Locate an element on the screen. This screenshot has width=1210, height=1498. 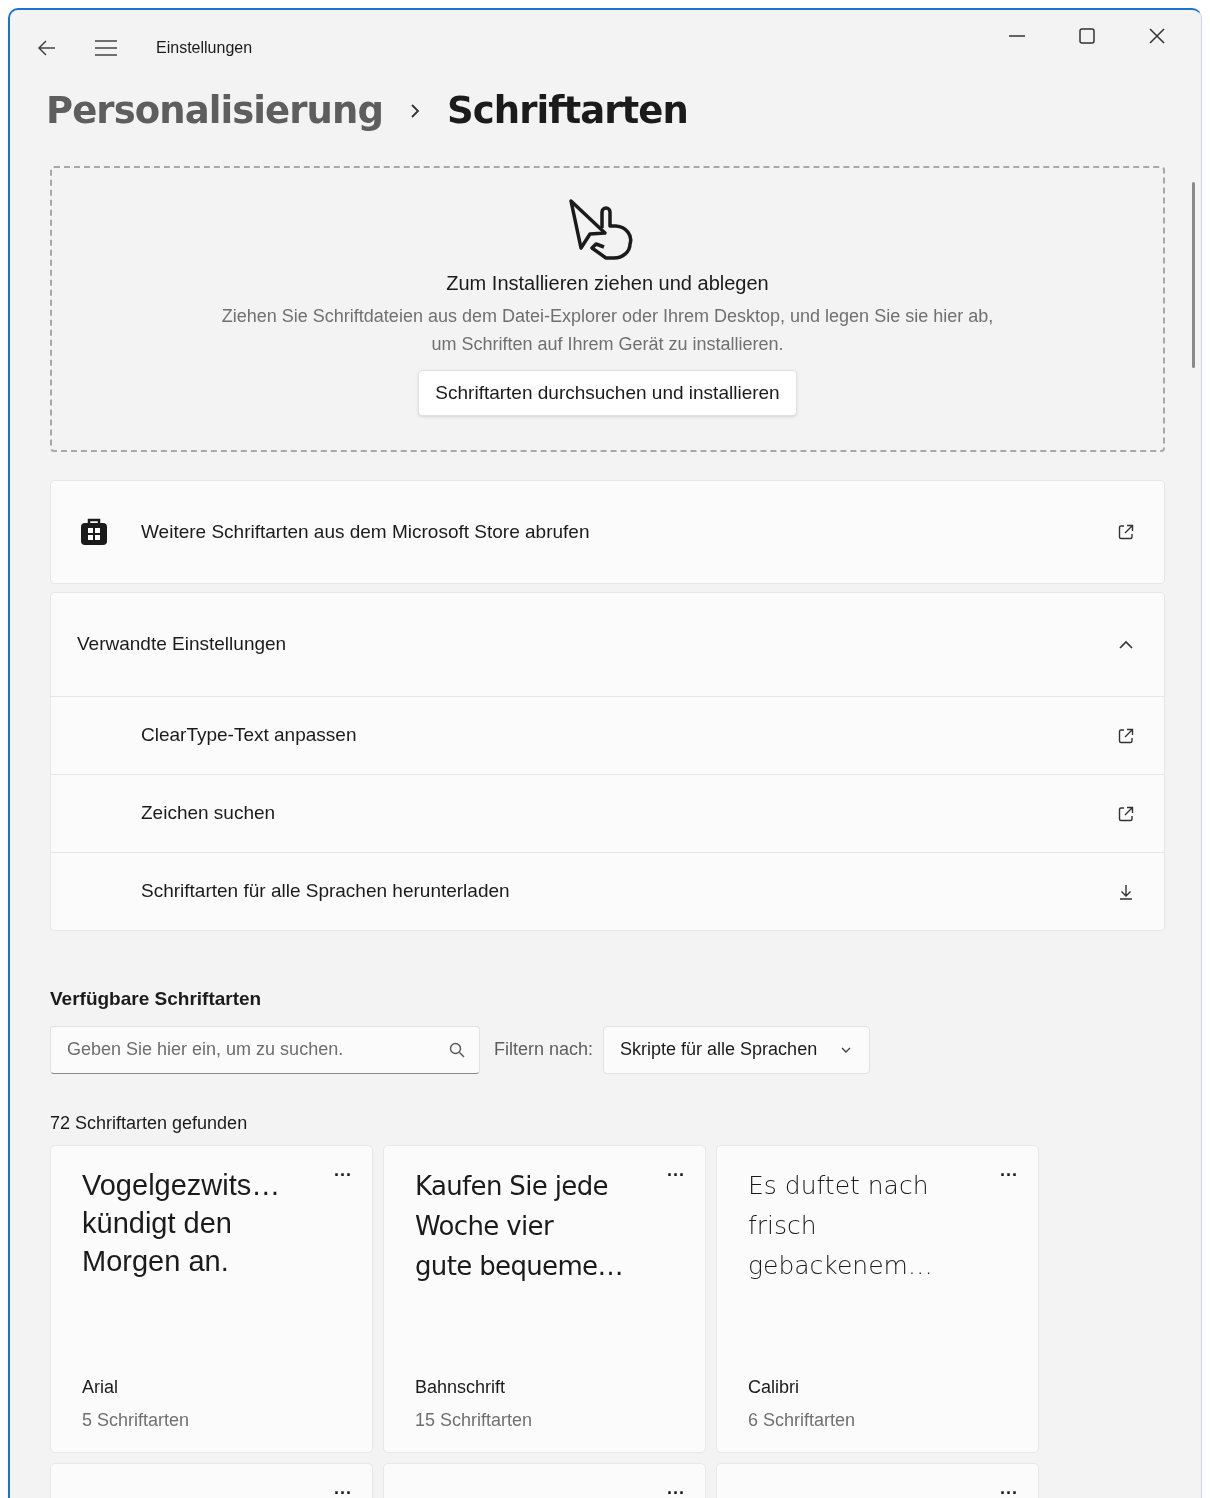
related-setting-item: Schriftarten für alle Sprachen herunterladen is located at coordinates (607, 891).